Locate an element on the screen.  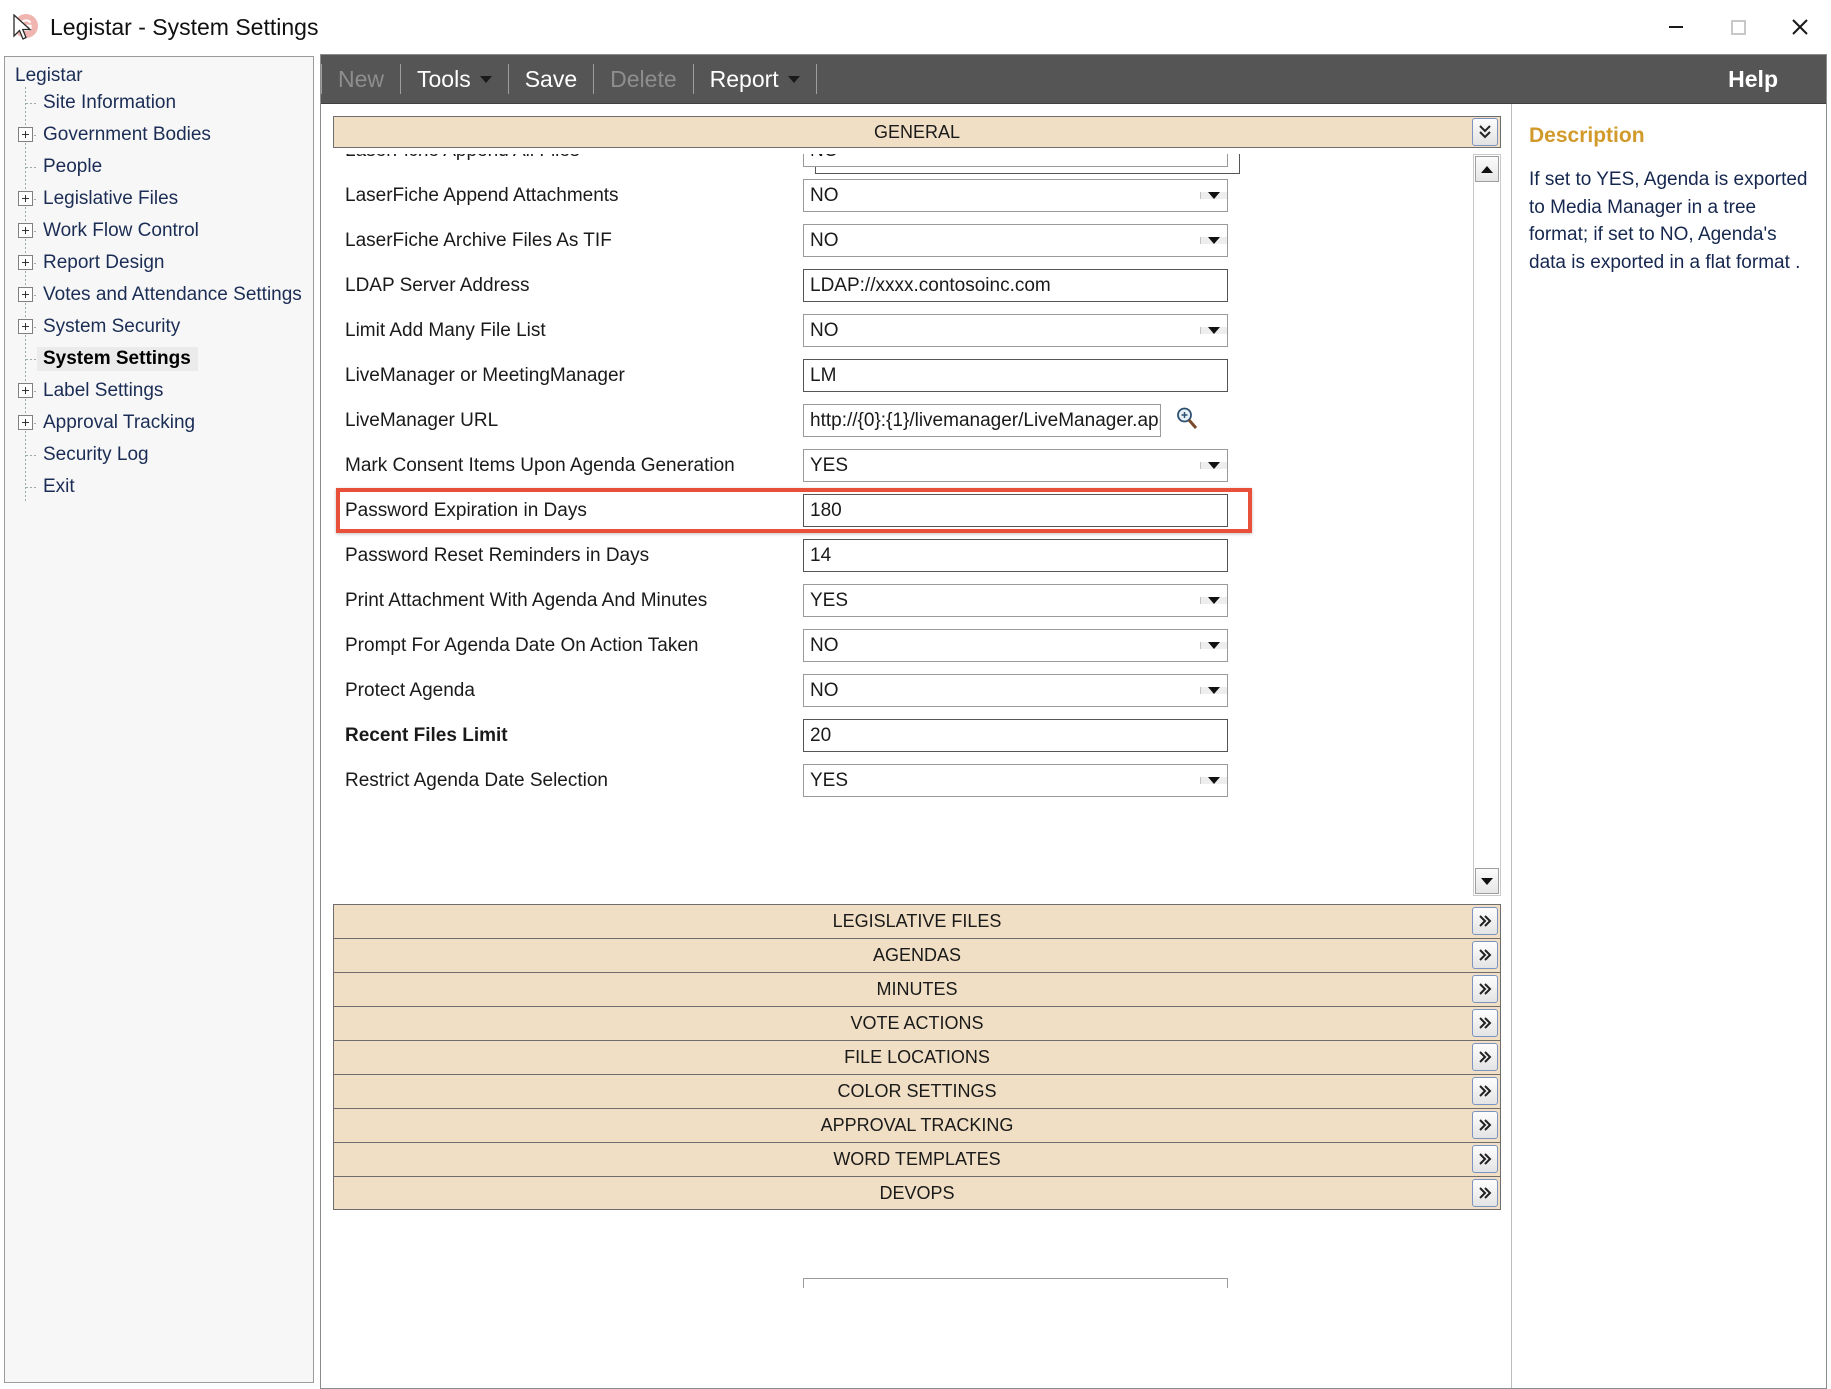
sidebar-item-government-bodies: Government Bodies is located at coordinates (159, 135).